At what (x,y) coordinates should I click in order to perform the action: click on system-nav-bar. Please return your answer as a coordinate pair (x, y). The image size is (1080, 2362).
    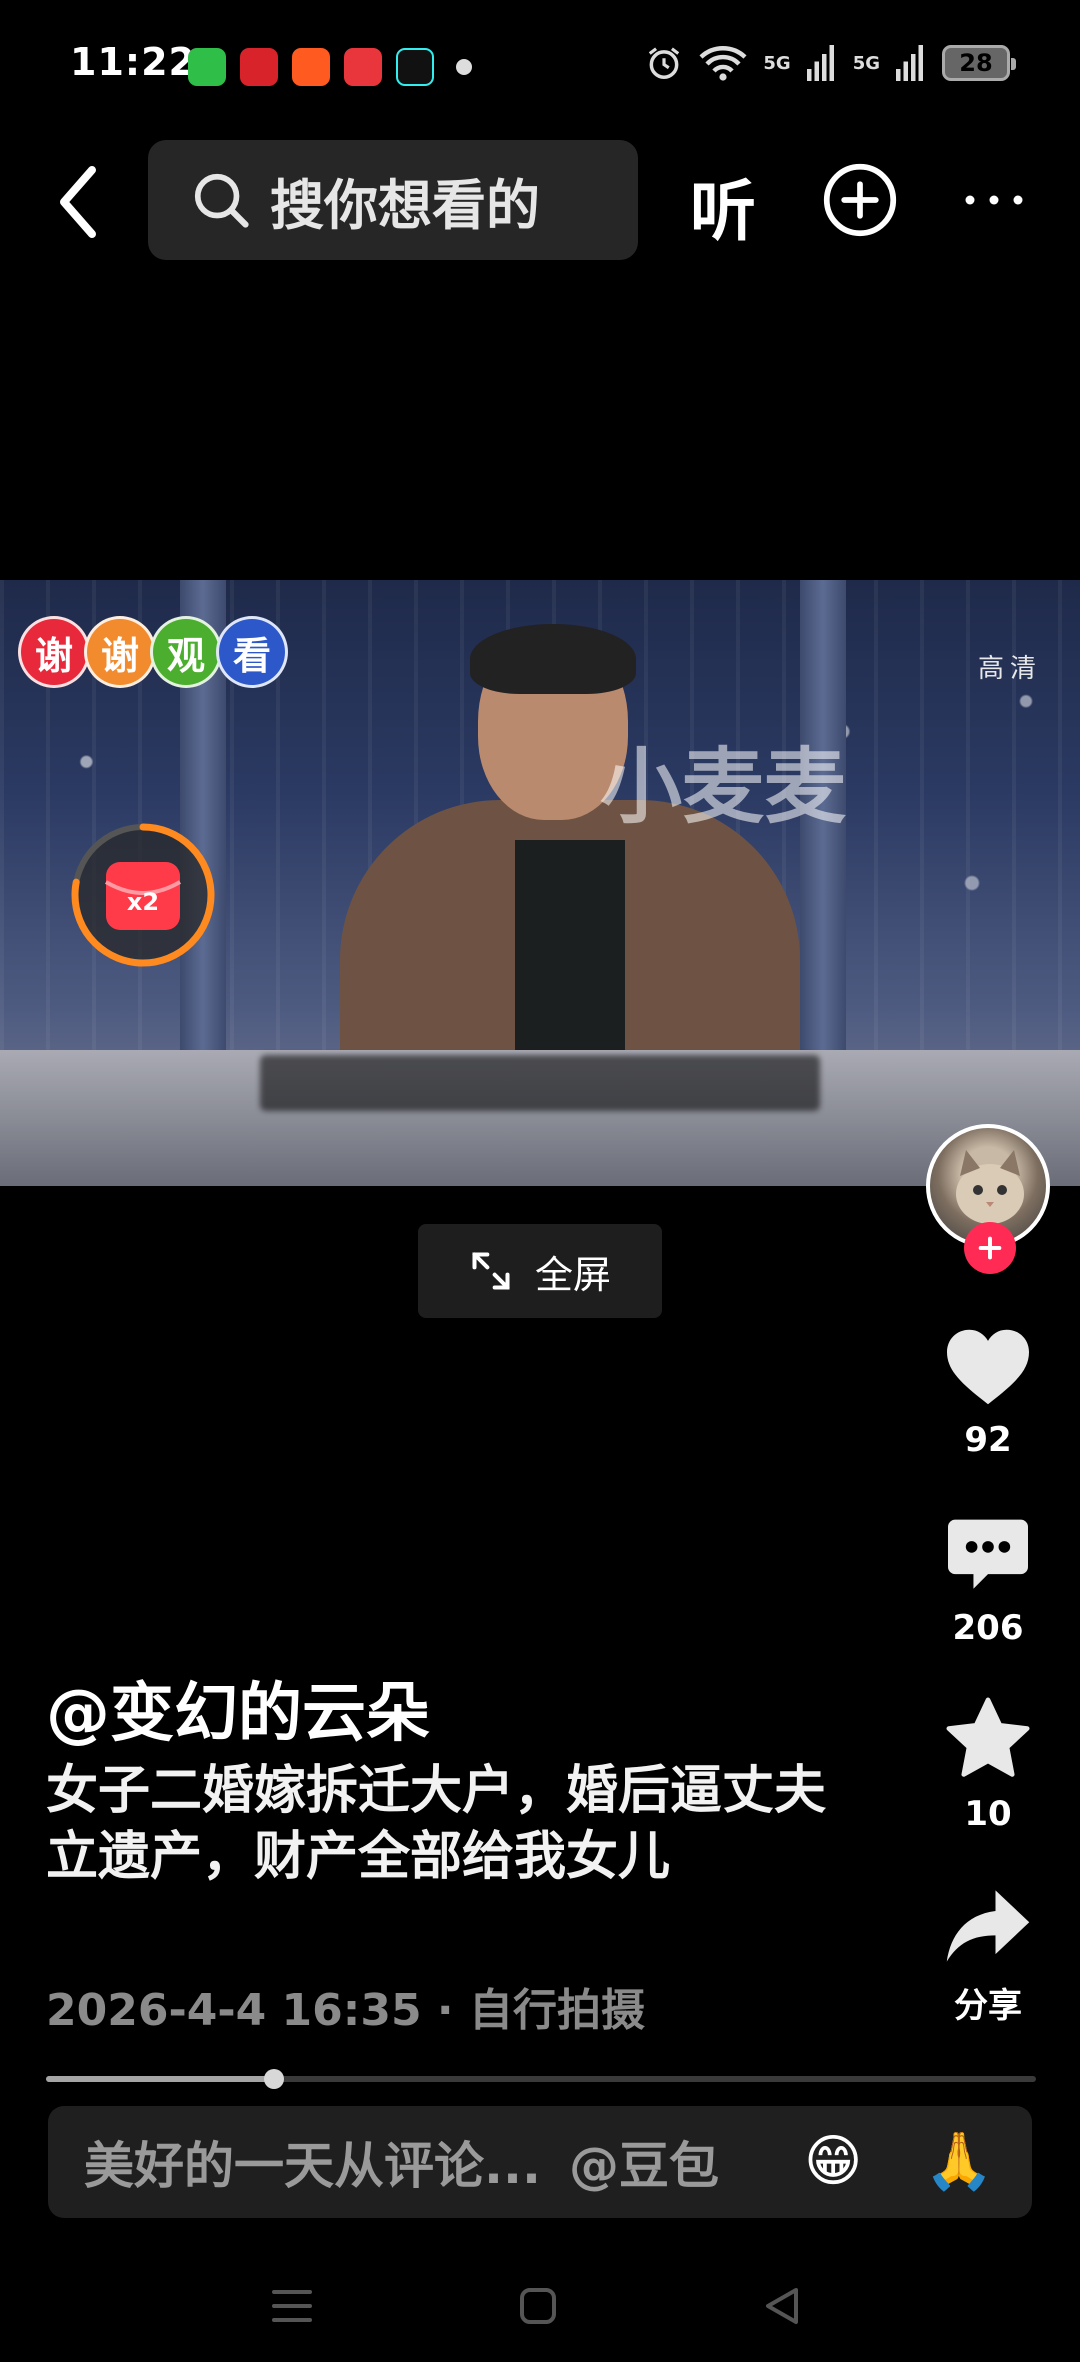
    Looking at the image, I should click on (540, 2306).